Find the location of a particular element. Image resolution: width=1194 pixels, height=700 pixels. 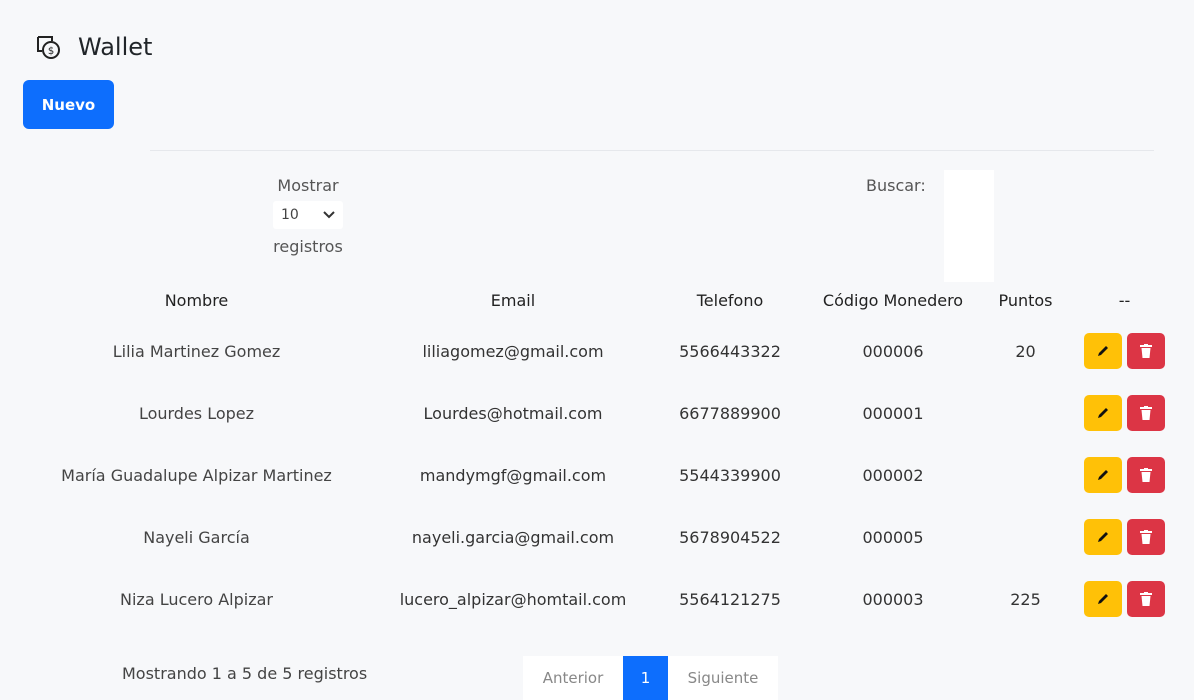

cell-phone: 5544339900 is located at coordinates (730, 475).